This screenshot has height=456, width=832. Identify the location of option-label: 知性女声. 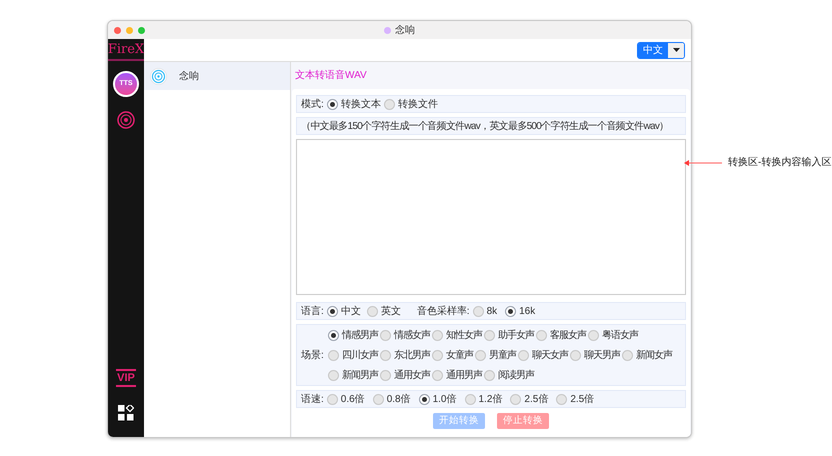
(464, 335).